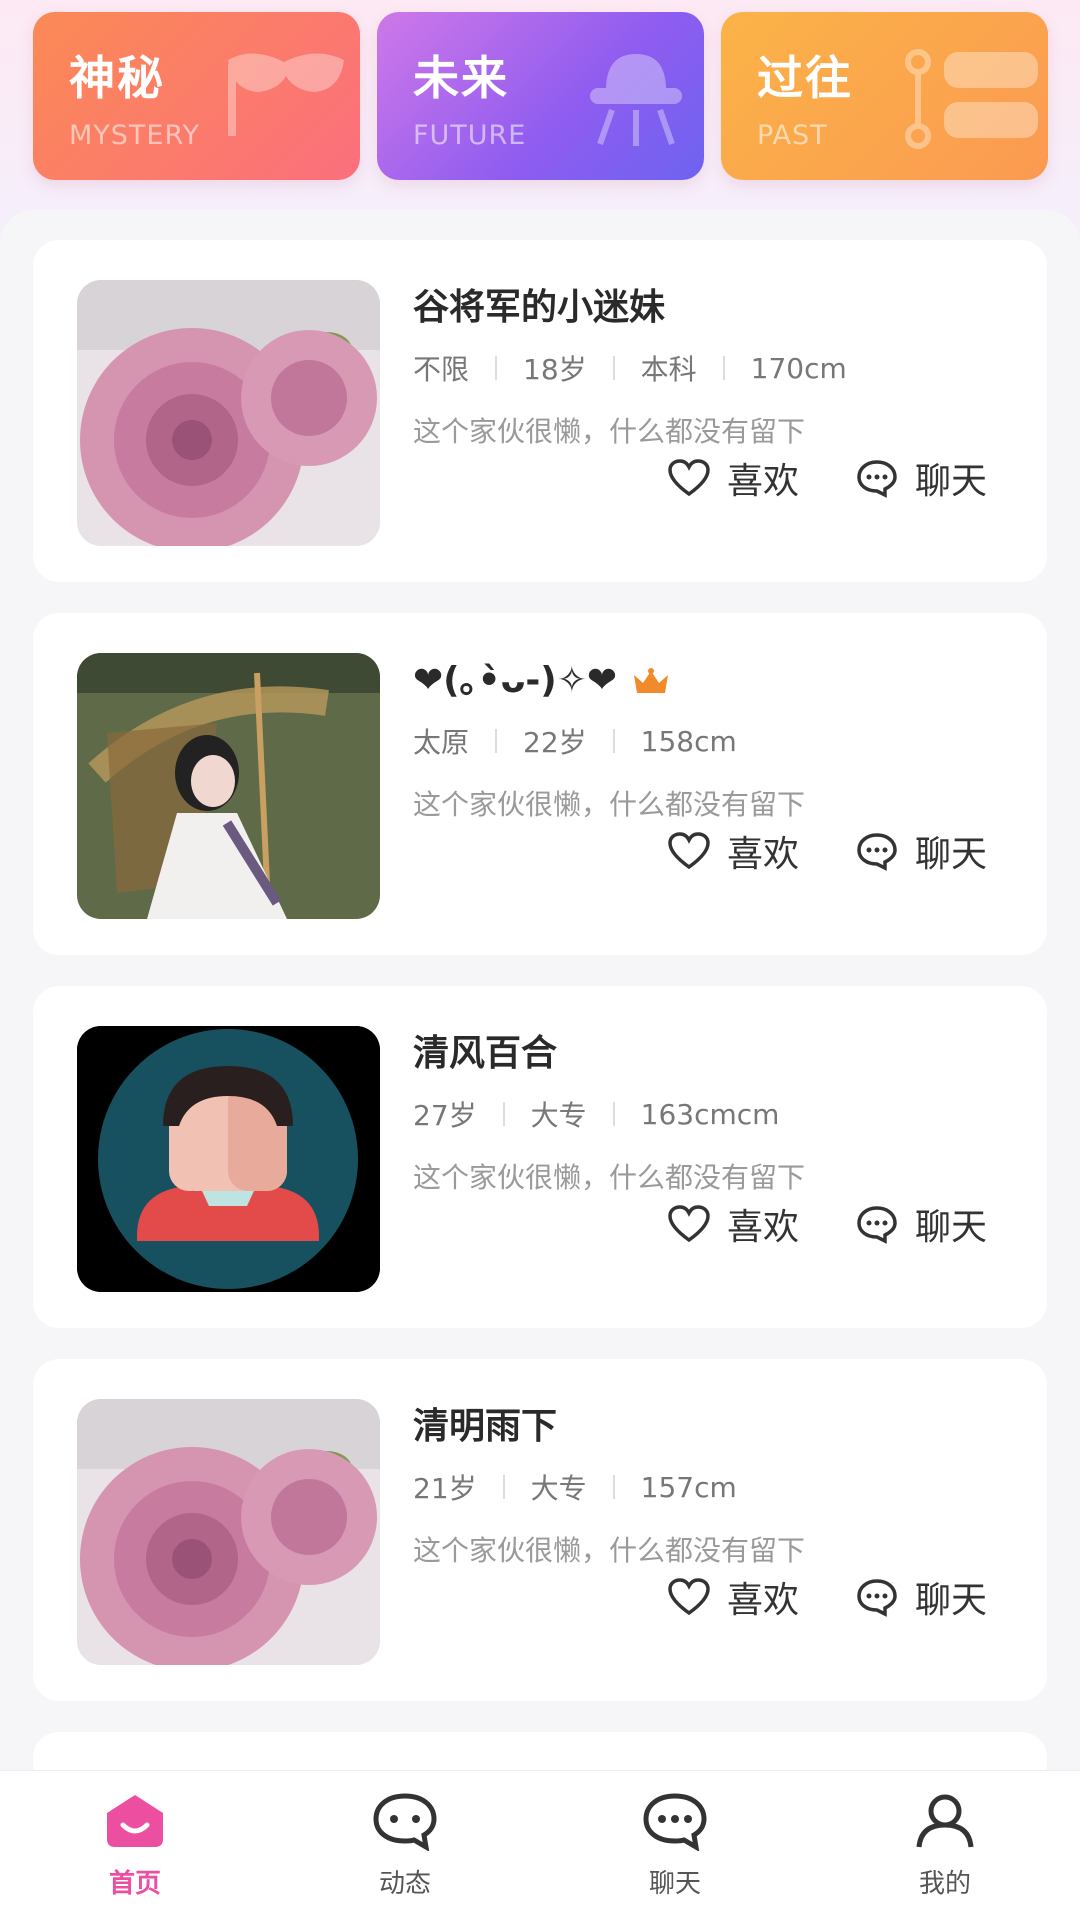 The image size is (1080, 1921). I want to click on path-icon, so click(971, 99).